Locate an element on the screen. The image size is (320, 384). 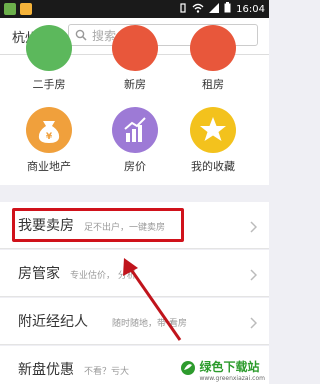
leaf-logo-icon is located at coordinates (188, 370).